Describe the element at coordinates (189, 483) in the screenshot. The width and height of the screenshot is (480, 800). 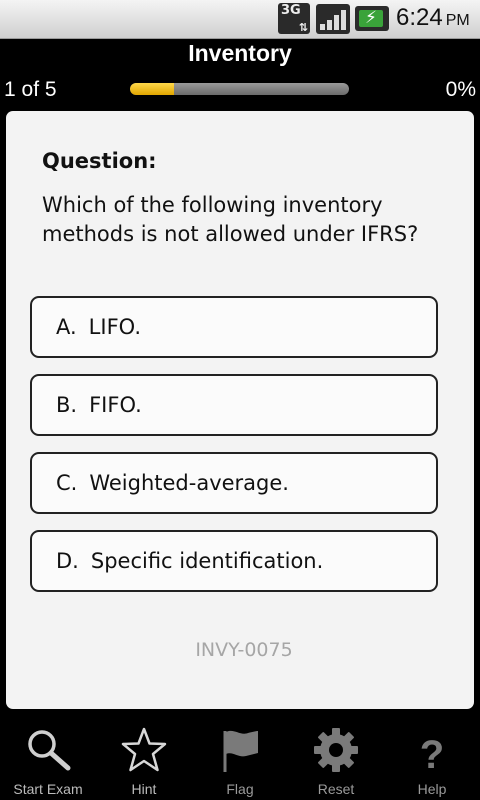
I see `answer-text: Weighted-average.` at that location.